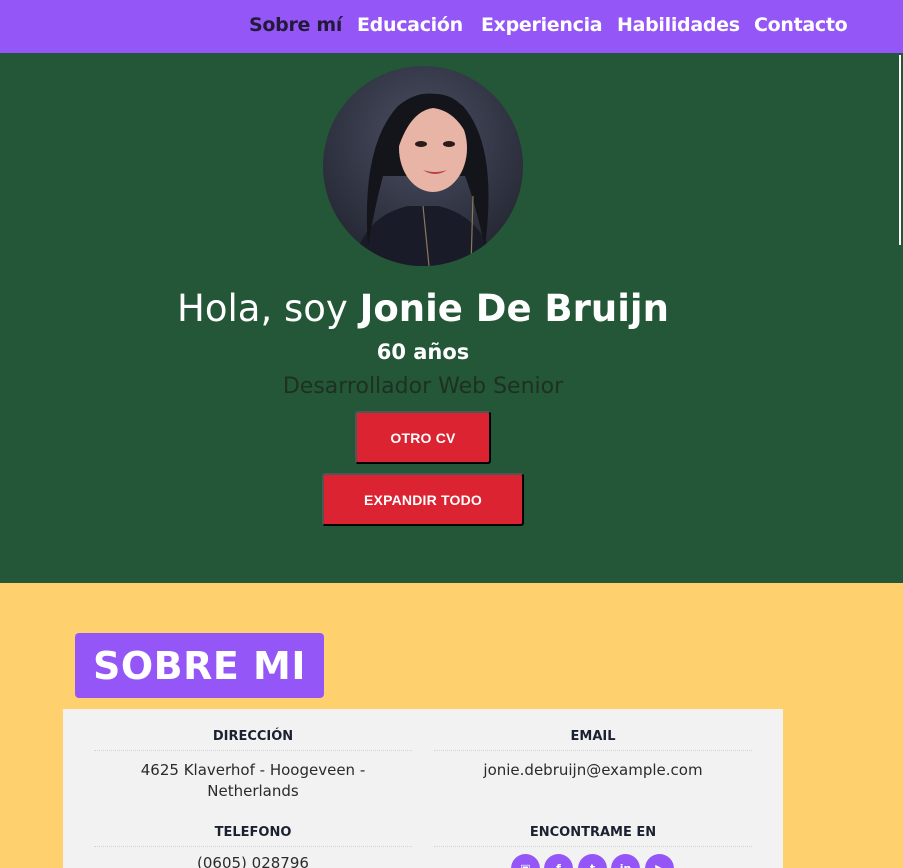 This screenshot has height=868, width=903. I want to click on hero-role: Desarrollador Web Senior, so click(423, 386).